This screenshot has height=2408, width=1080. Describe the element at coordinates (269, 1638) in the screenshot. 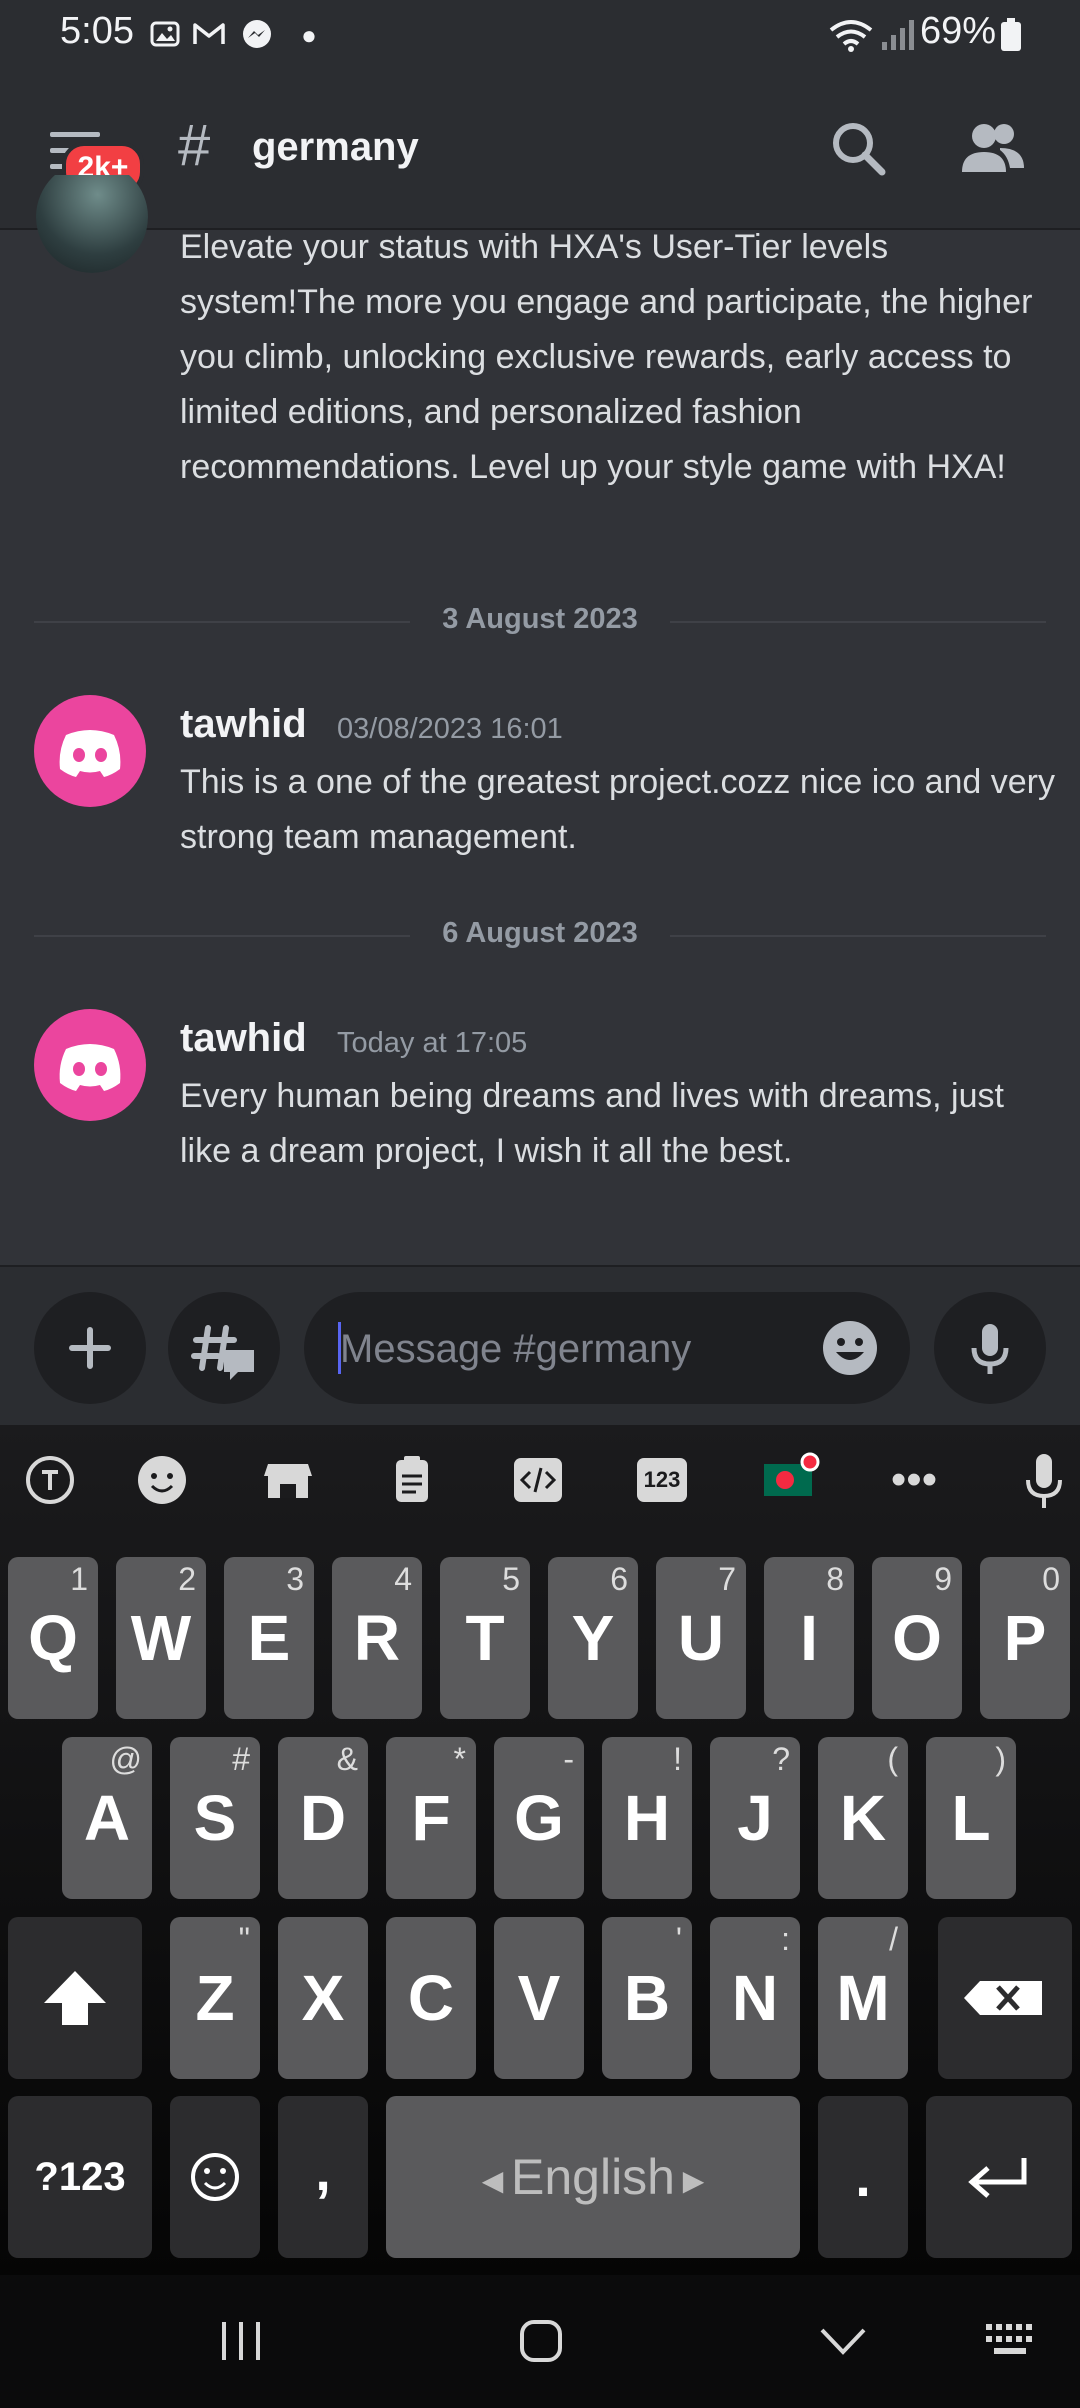

I see `key-e: 3E` at that location.